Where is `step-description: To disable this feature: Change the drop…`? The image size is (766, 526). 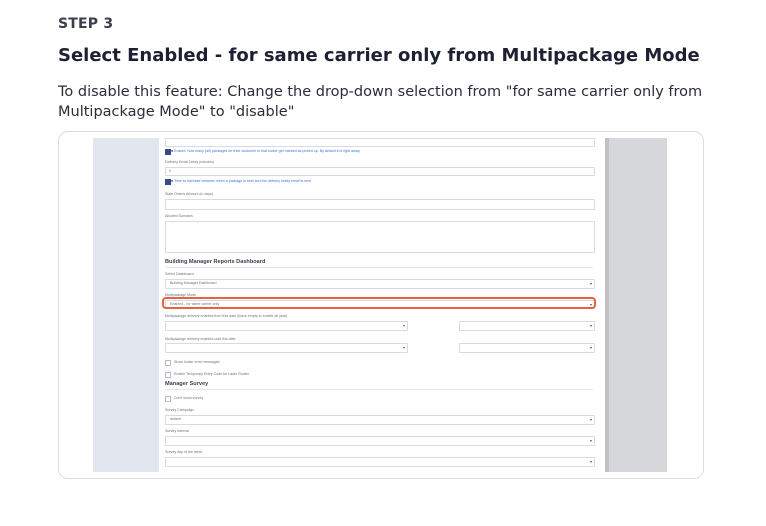
step-description: To disable this feature: Change the drop… is located at coordinates (380, 102).